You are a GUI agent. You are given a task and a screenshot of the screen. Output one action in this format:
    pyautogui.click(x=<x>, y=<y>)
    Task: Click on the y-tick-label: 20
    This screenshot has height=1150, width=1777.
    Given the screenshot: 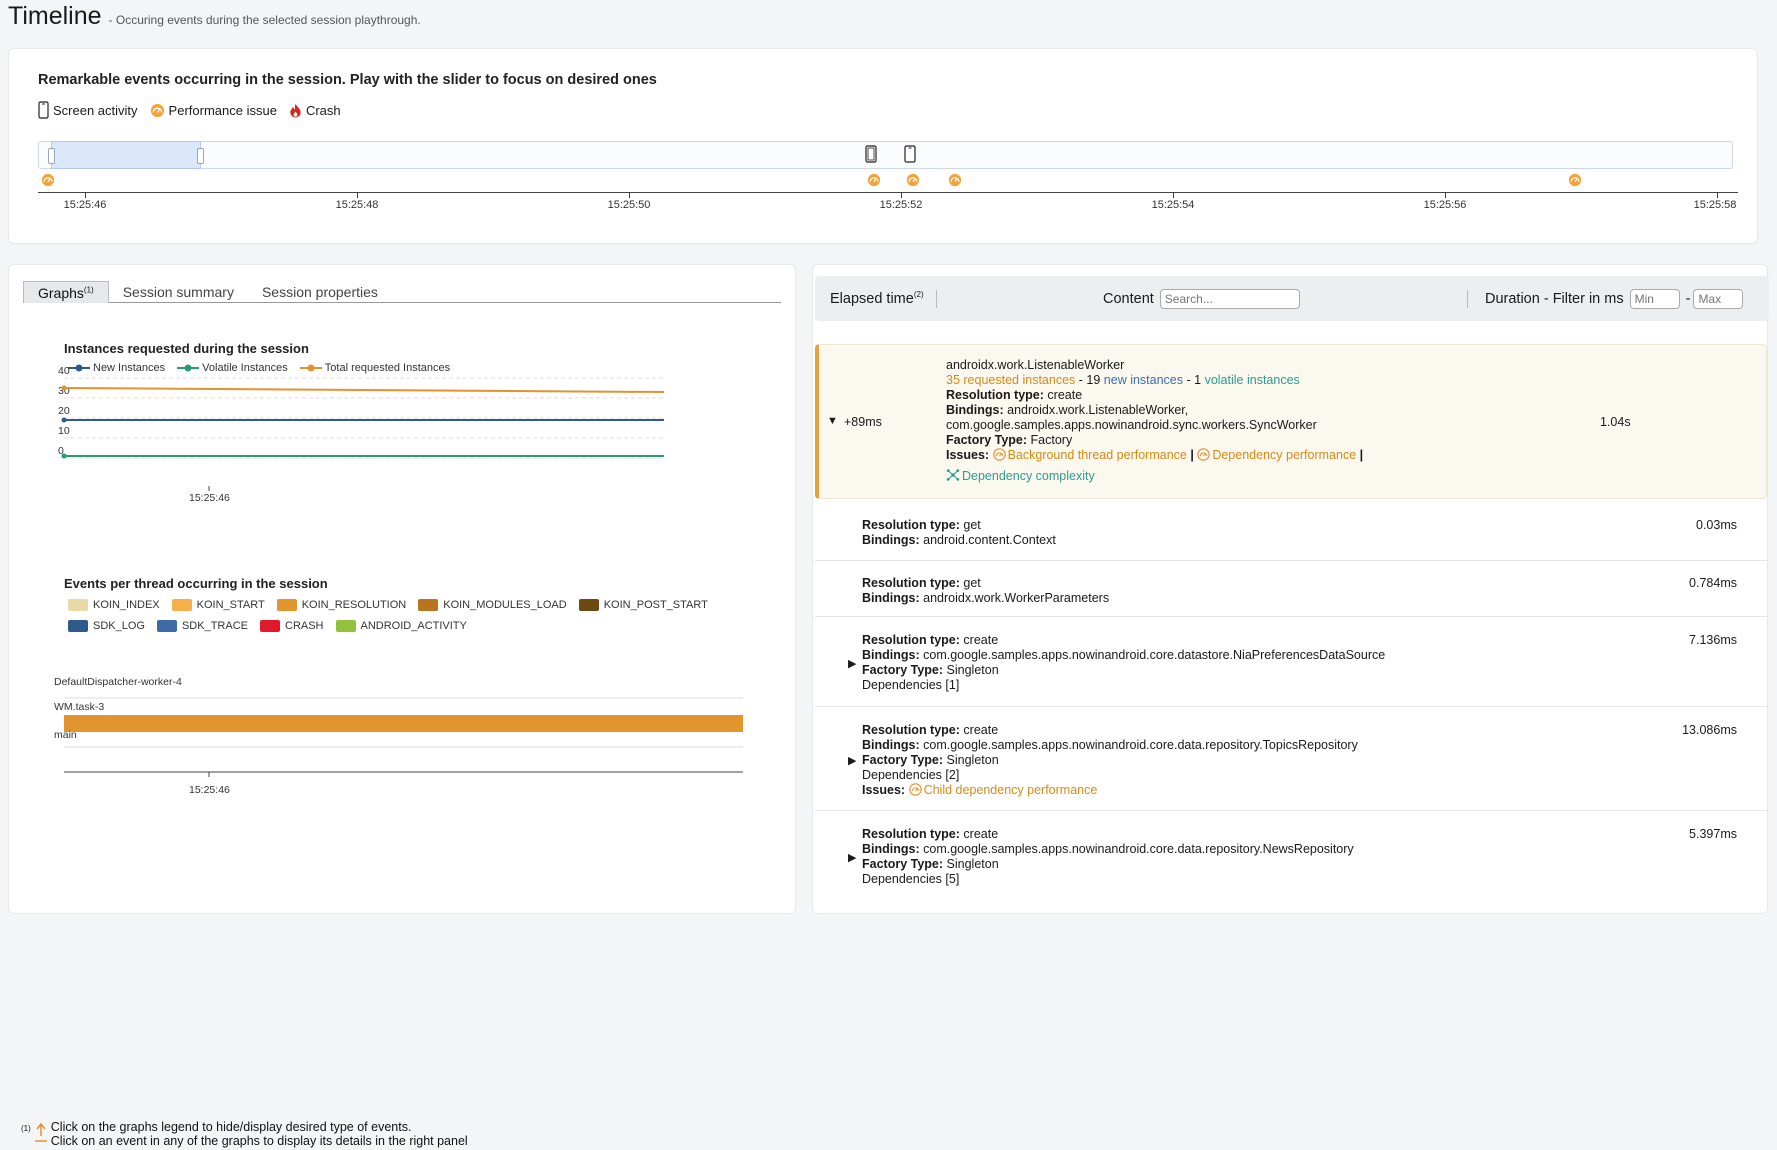 What is the action you would take?
    pyautogui.click(x=64, y=411)
    